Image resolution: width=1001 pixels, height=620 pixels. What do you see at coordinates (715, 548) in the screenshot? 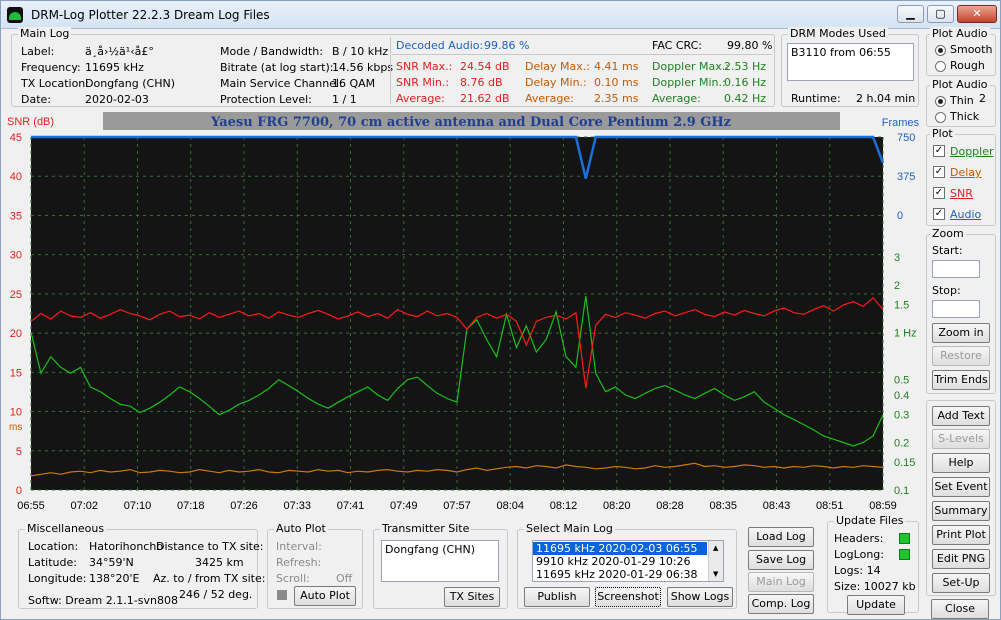
I see `scroll-up-icon: ▲` at bounding box center [715, 548].